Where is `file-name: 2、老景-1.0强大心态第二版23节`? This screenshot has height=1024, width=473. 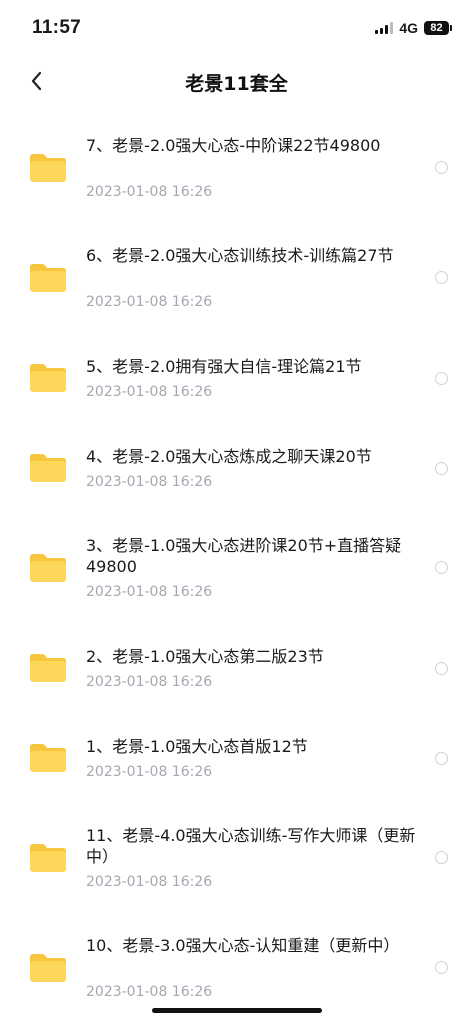
file-name: 2、老景-1.0强大心态第二版23节 is located at coordinates (205, 656).